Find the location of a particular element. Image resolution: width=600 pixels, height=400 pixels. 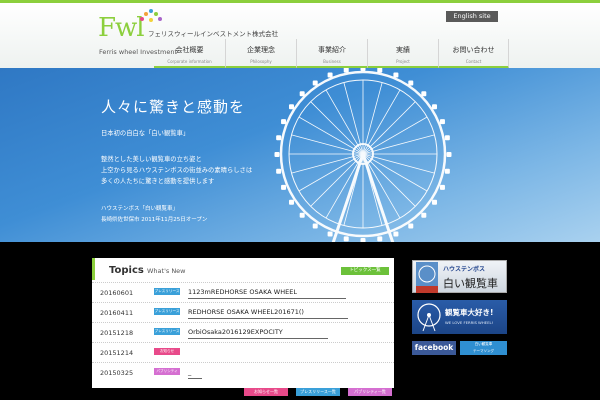

huis-ten-bosch-banner: ハウステンボス 白い観覧車 is located at coordinates (459, 276).